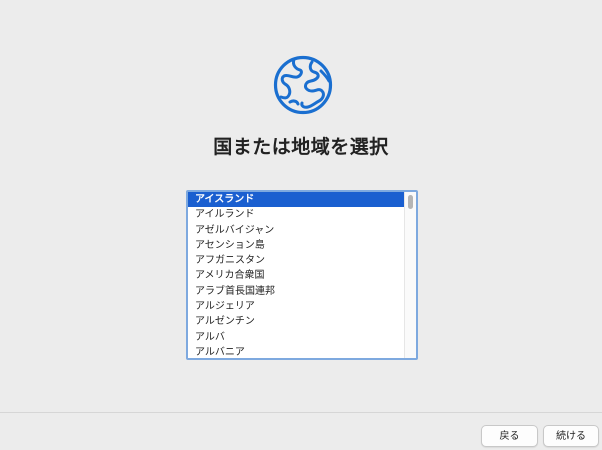 The width and height of the screenshot is (602, 450). I want to click on list-item: アメリカ合衆国, so click(296, 275).